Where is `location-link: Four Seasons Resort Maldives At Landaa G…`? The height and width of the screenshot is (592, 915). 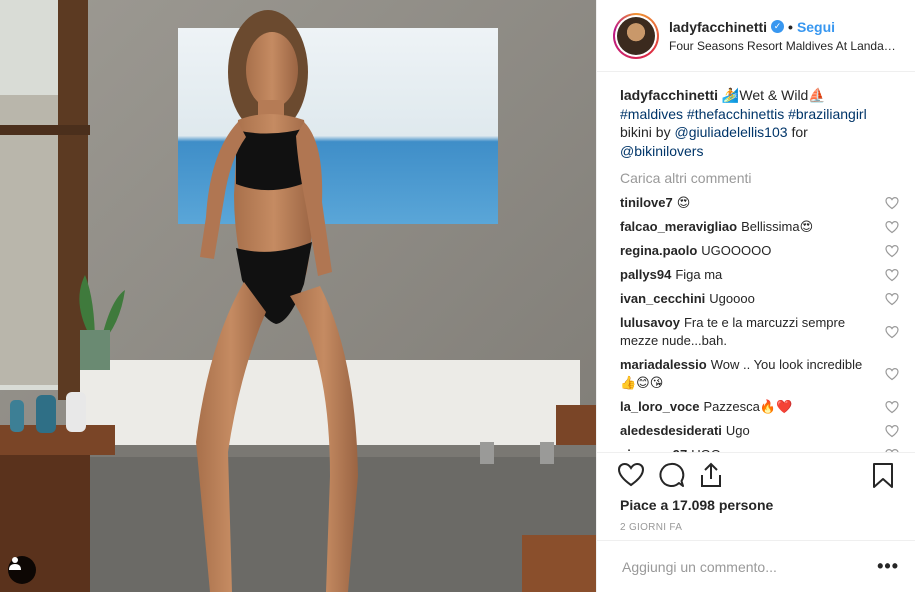 location-link: Four Seasons Resort Maldives At Landaa G… is located at coordinates (784, 46).